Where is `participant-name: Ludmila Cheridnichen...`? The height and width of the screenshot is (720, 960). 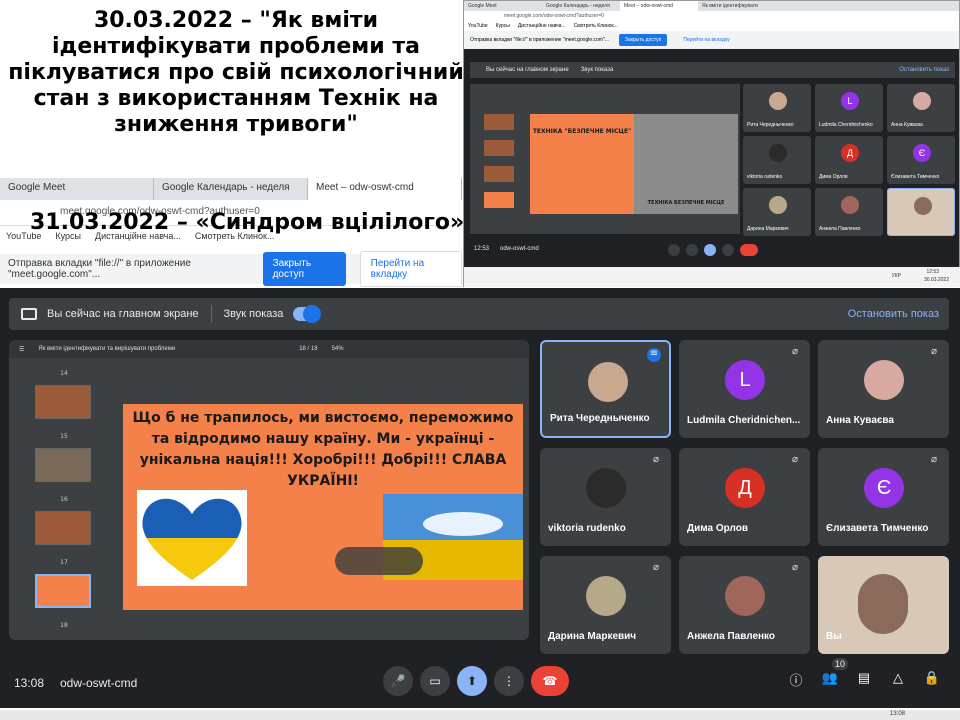 participant-name: Ludmila Cheridnichen... is located at coordinates (744, 420).